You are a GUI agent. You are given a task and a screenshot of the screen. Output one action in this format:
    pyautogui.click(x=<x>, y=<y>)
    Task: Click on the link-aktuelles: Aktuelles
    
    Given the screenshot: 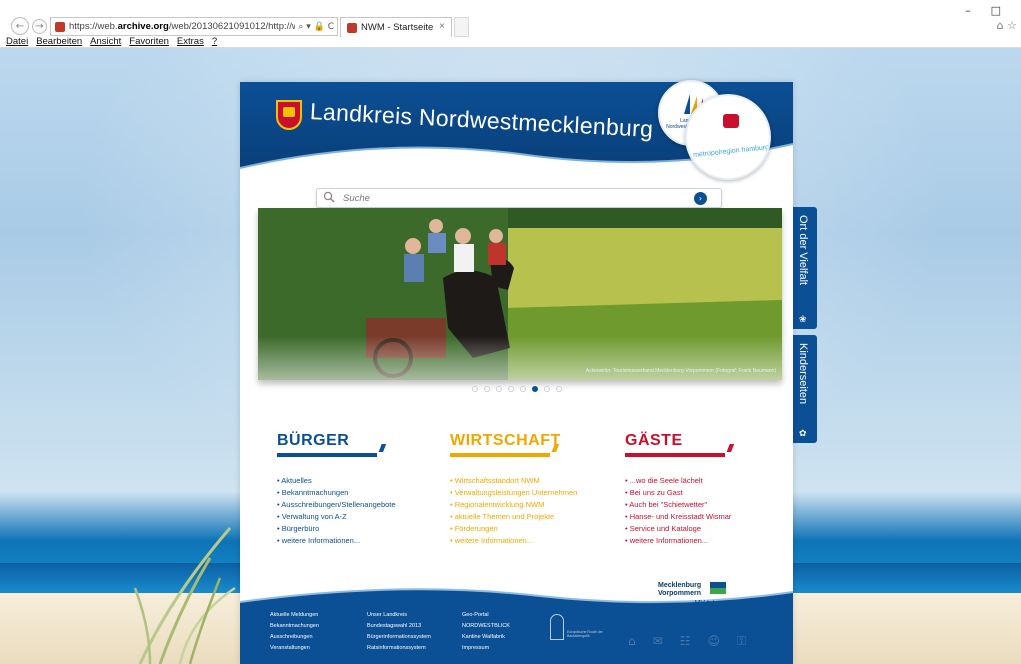 What is the action you would take?
    pyautogui.click(x=352, y=481)
    